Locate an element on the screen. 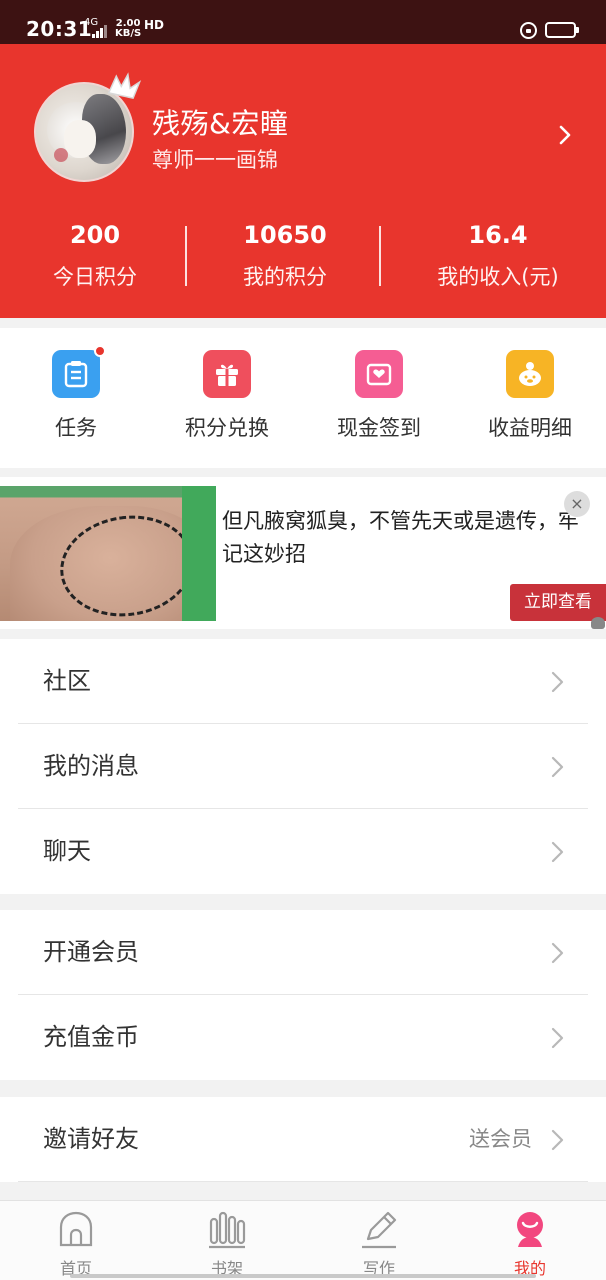 The width and height of the screenshot is (606, 1280). status-bar: 20:31 4G 2.00 KB/S HD 66 is located at coordinates (303, 22).